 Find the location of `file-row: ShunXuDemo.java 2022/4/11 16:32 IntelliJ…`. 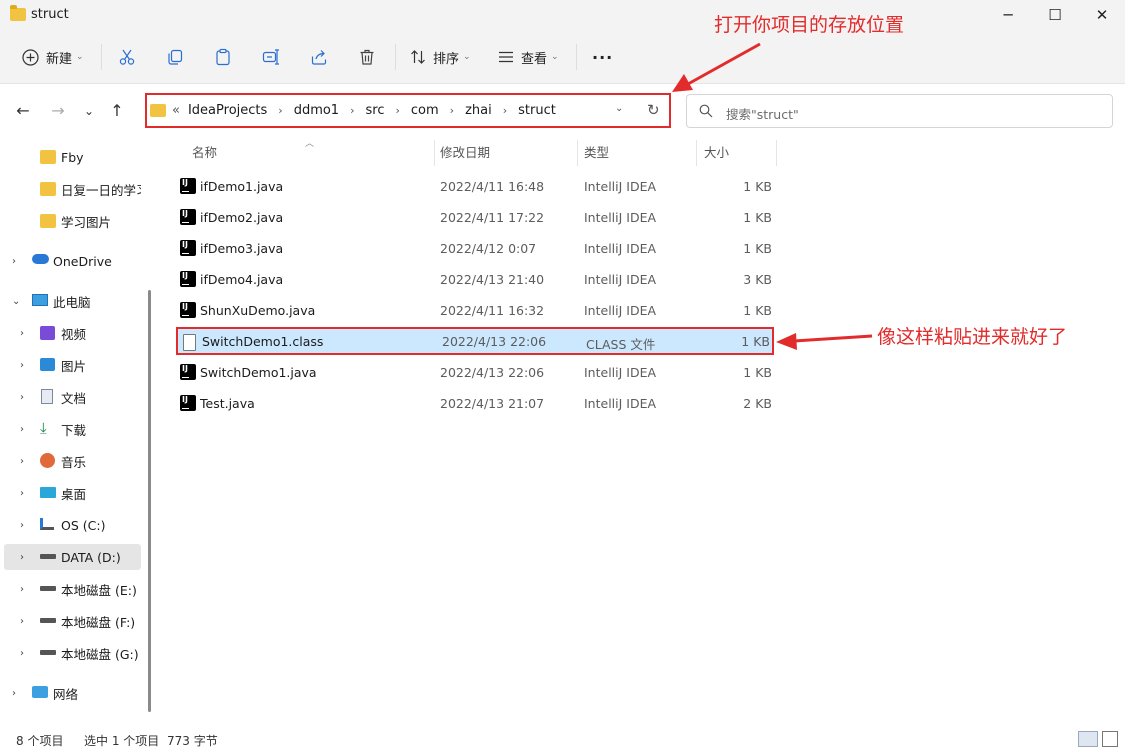

file-row: ShunXuDemo.java 2022/4/11 16:32 IntelliJ… is located at coordinates (475, 310).